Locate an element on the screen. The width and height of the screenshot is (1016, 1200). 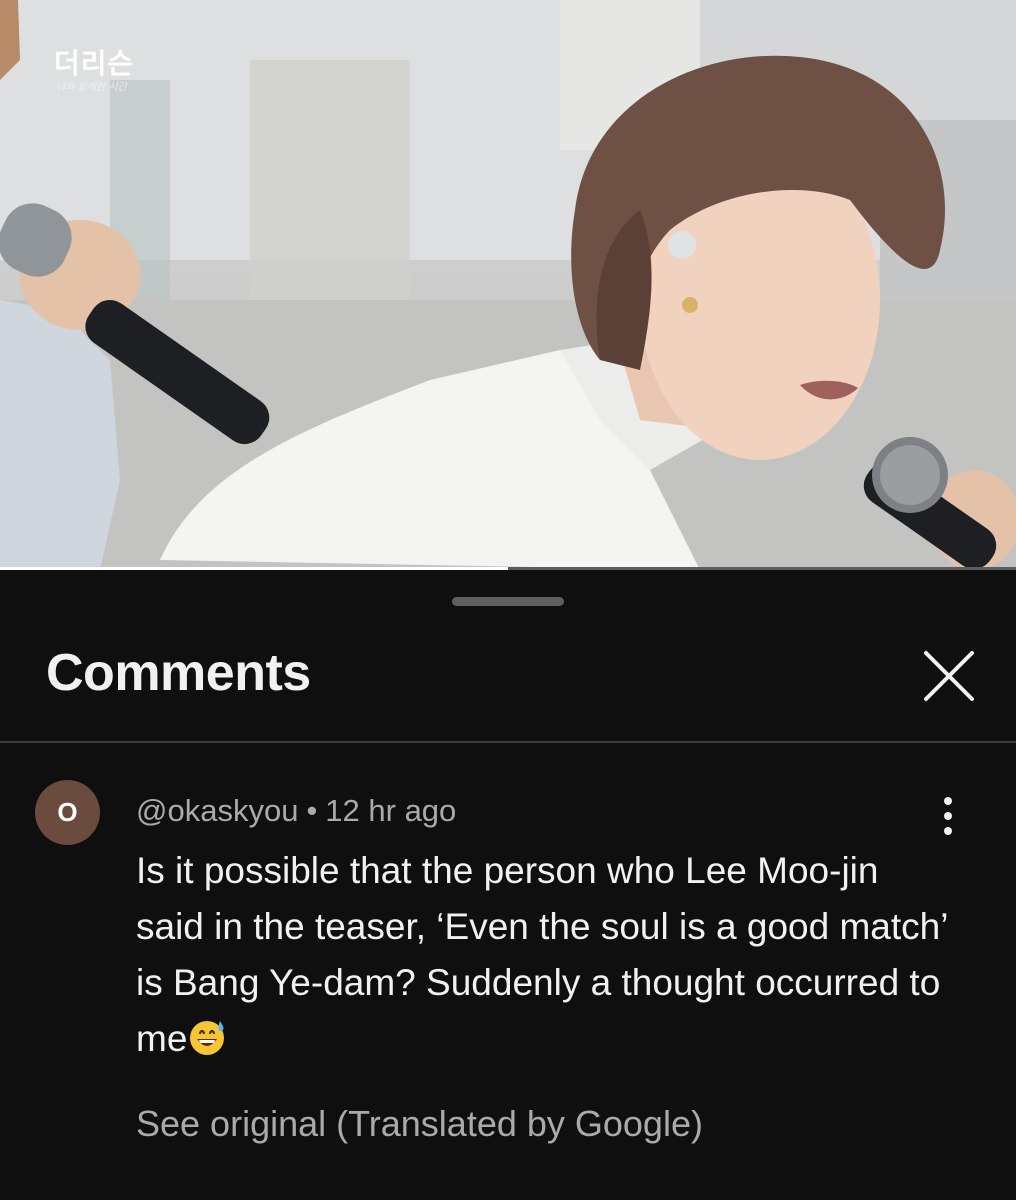
more-options-button is located at coordinates (948, 816).